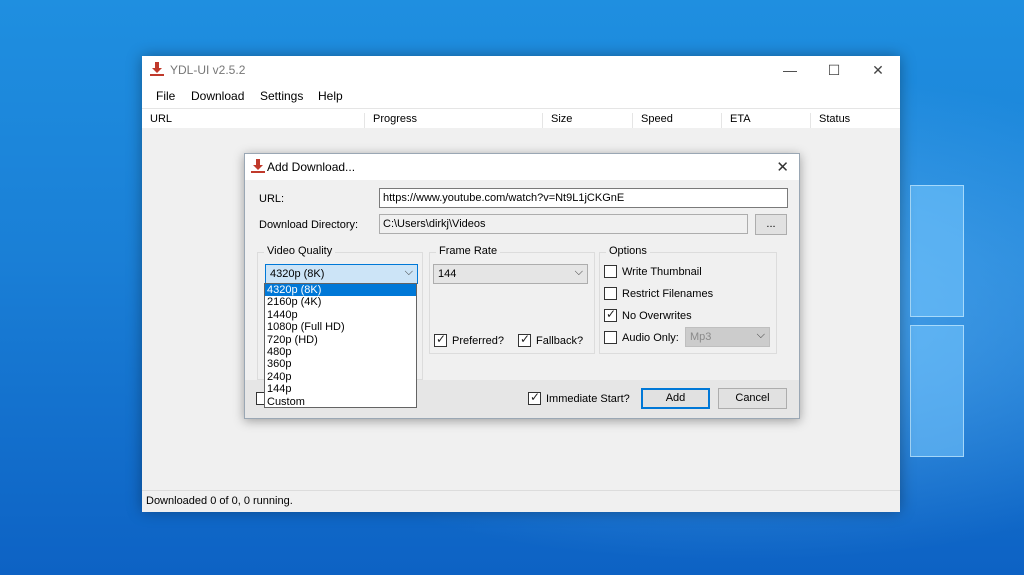 This screenshot has height=575, width=1024. What do you see at coordinates (830, 121) in the screenshot?
I see `column-status: Status` at bounding box center [830, 121].